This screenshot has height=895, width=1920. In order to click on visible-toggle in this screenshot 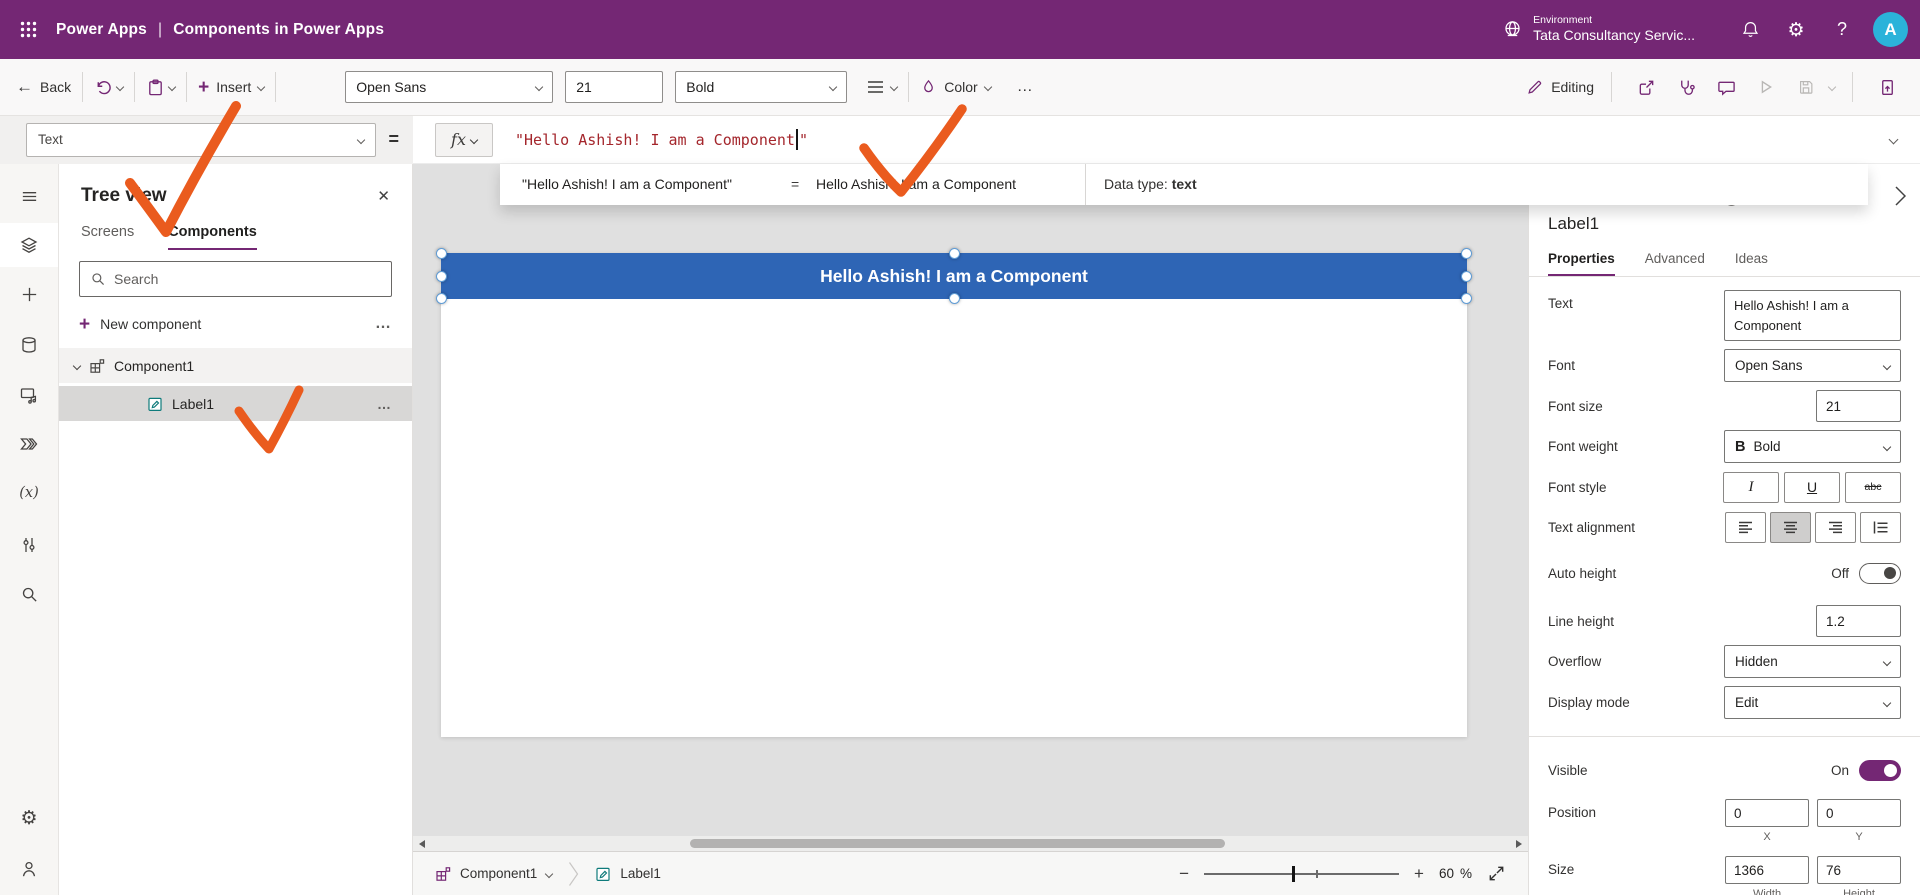, I will do `click(1880, 770)`.